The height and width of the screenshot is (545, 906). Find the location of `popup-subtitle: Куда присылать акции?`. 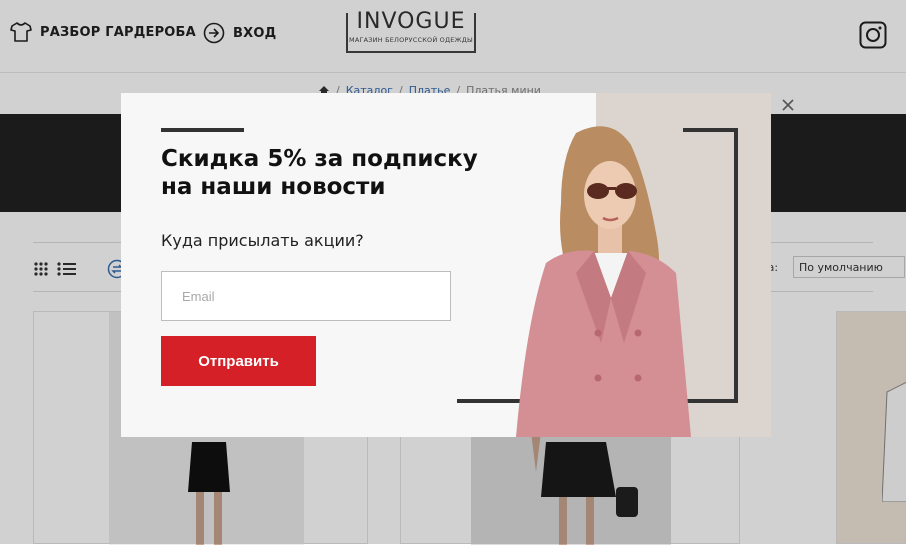

popup-subtitle: Куда присылать акции? is located at coordinates (262, 240).